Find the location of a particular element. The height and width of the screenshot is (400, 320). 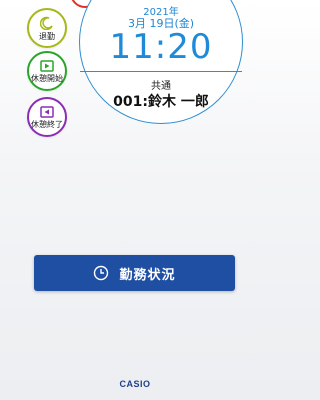

clock-divider is located at coordinates (161, 71).